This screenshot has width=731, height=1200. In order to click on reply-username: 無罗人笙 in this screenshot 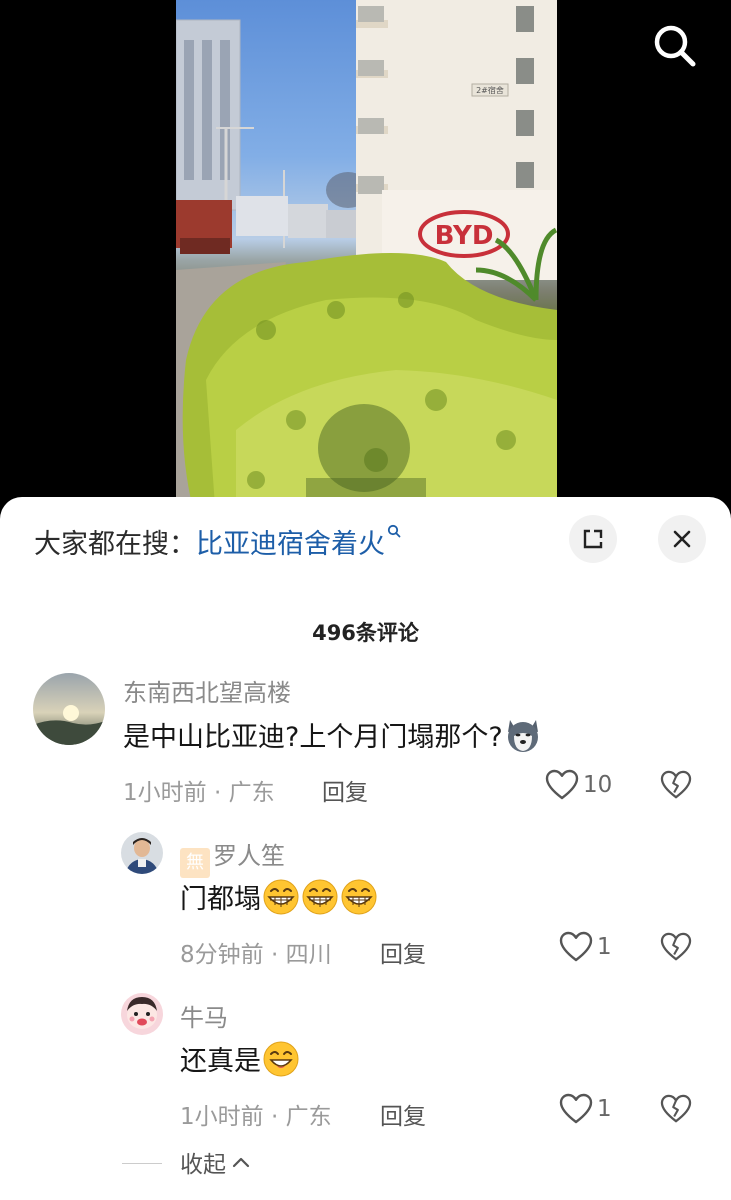, I will do `click(232, 857)`.